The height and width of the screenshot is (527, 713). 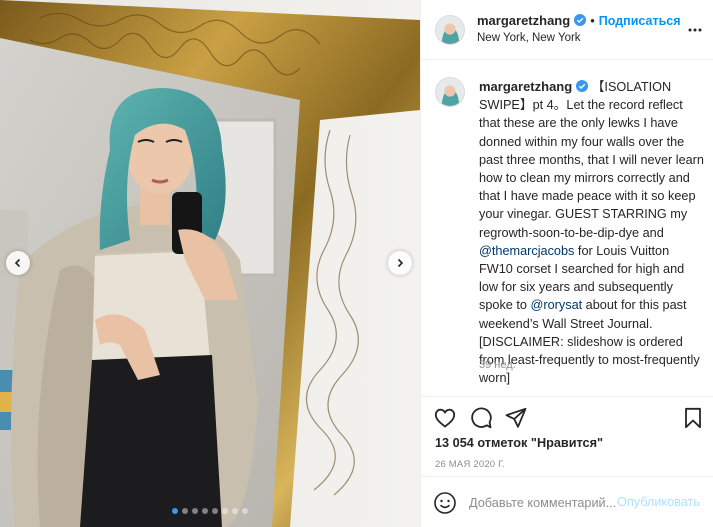 I want to click on caption-avatar, so click(x=450, y=92).